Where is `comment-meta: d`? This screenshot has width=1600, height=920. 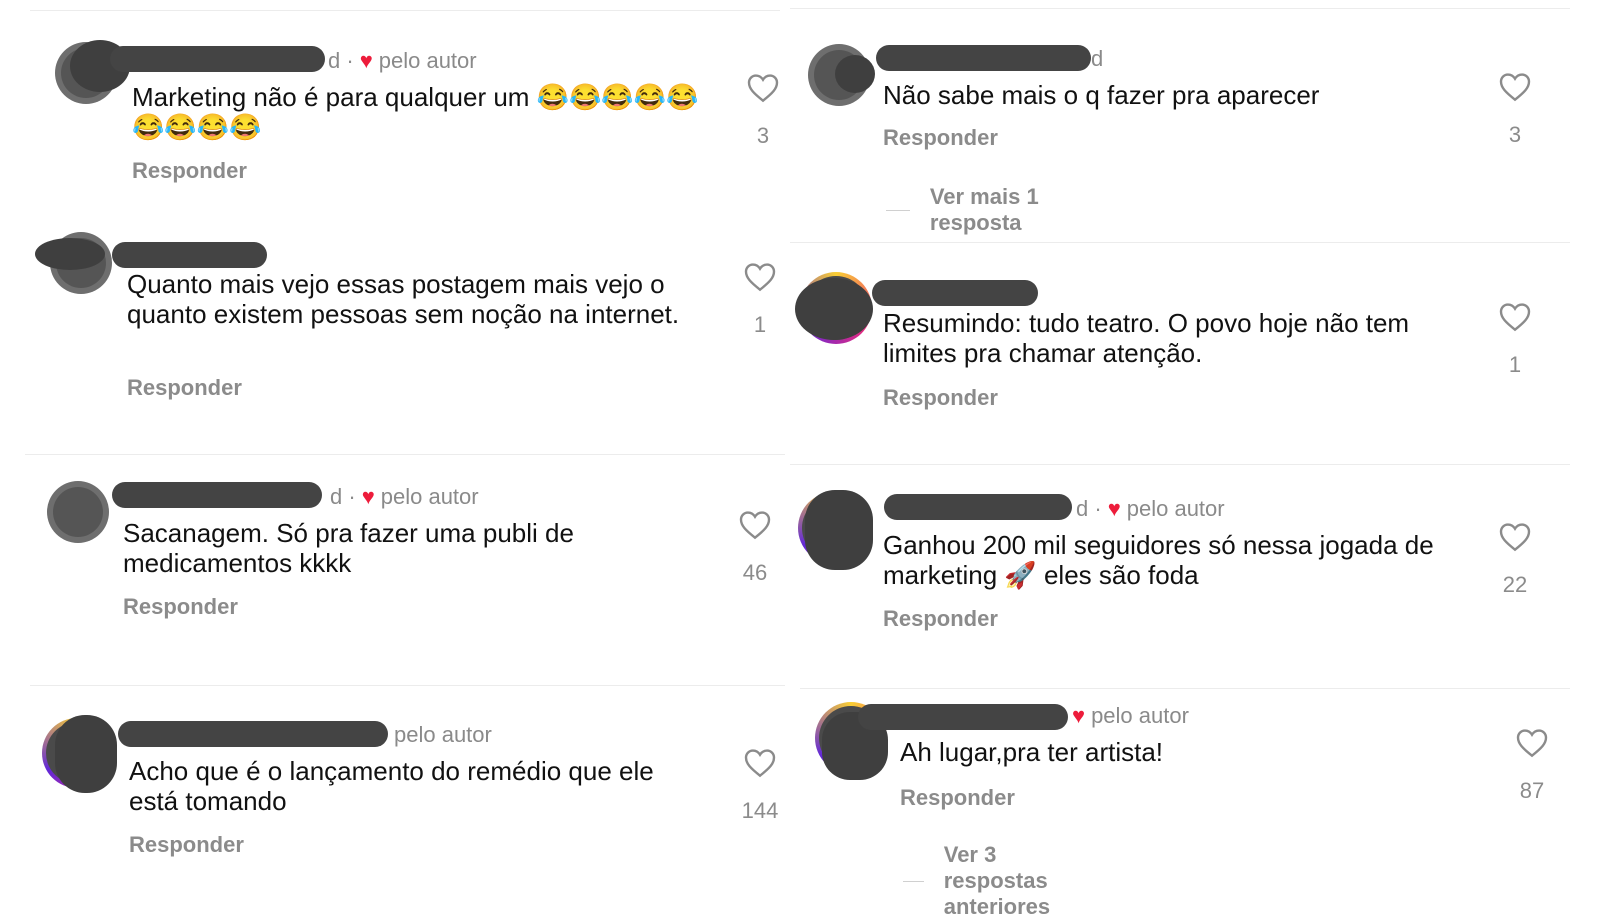 comment-meta: d is located at coordinates (1097, 59).